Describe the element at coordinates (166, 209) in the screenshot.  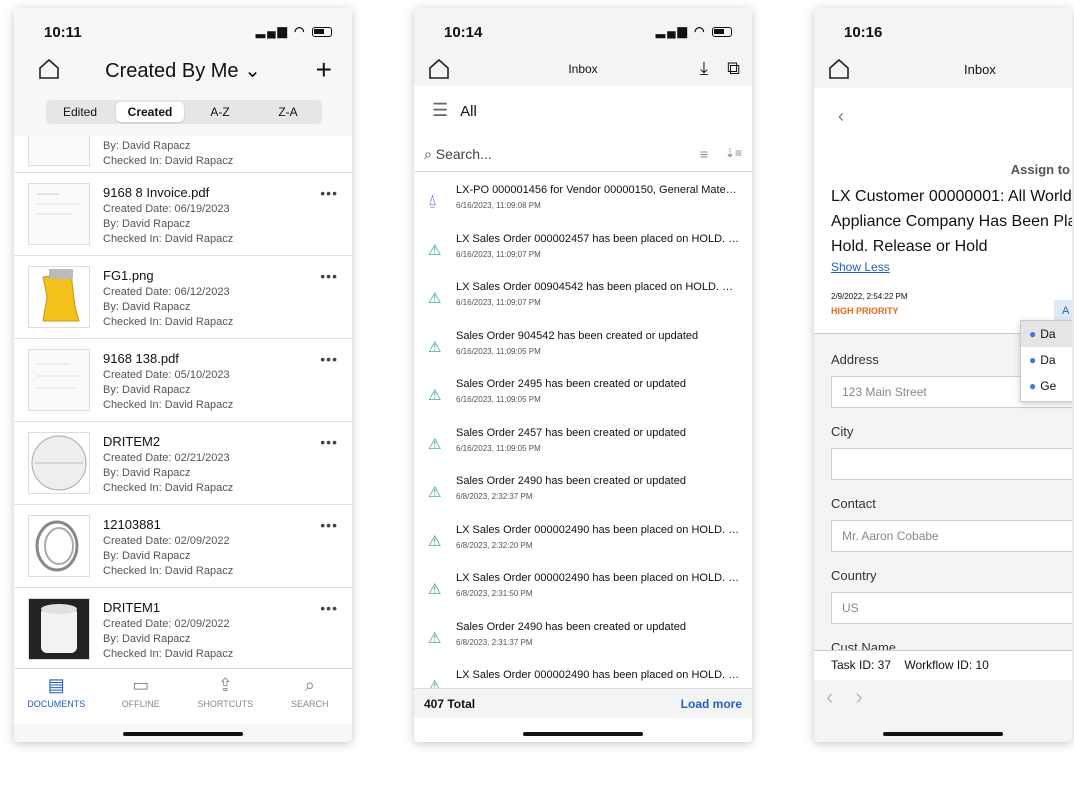
I see `document-created: Created Date: 06/19/2023` at that location.